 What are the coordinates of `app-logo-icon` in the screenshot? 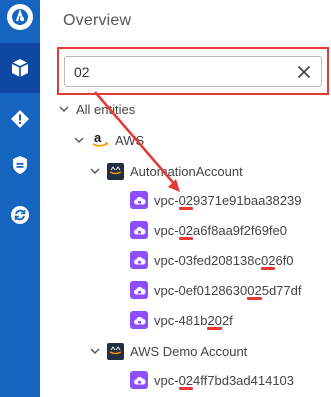 It's located at (20, 17).